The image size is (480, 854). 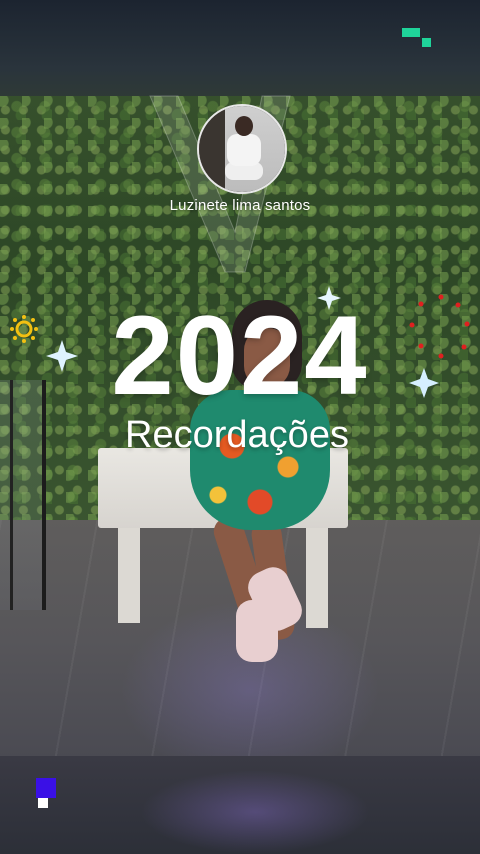 What do you see at coordinates (46, 793) in the screenshot?
I see `blue-square-logo-icon` at bounding box center [46, 793].